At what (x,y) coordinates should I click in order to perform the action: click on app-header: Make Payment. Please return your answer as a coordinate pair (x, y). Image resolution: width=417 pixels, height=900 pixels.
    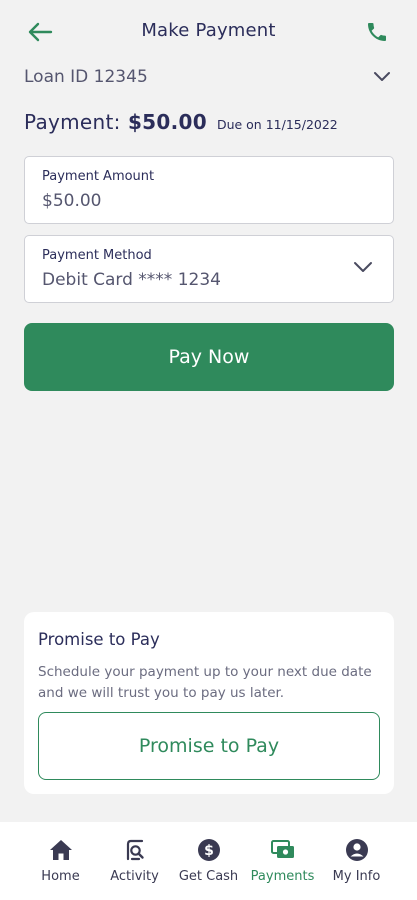
    Looking at the image, I should click on (208, 32).